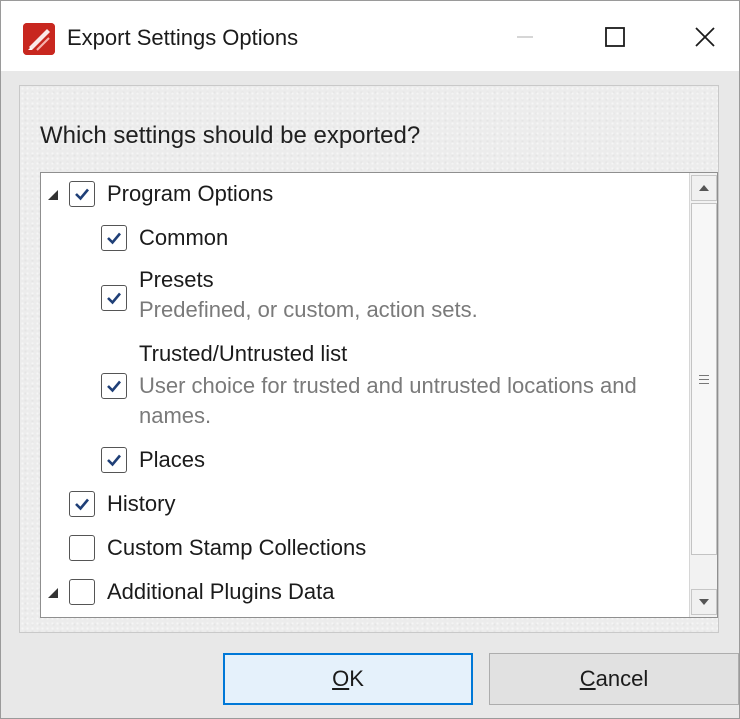  I want to click on checkbox-common, so click(114, 238).